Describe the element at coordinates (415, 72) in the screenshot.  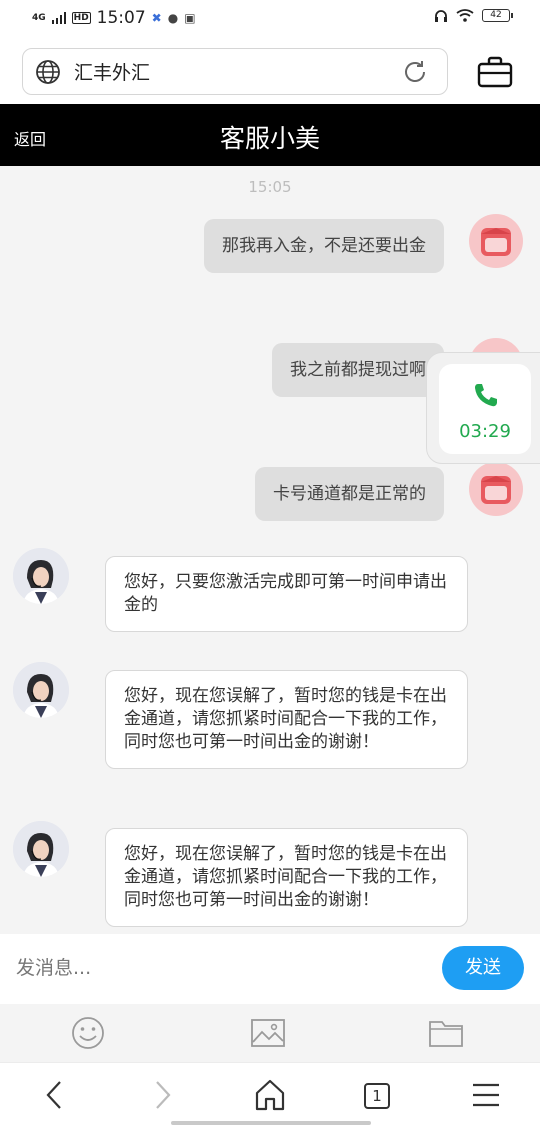
I see `reload-icon` at that location.